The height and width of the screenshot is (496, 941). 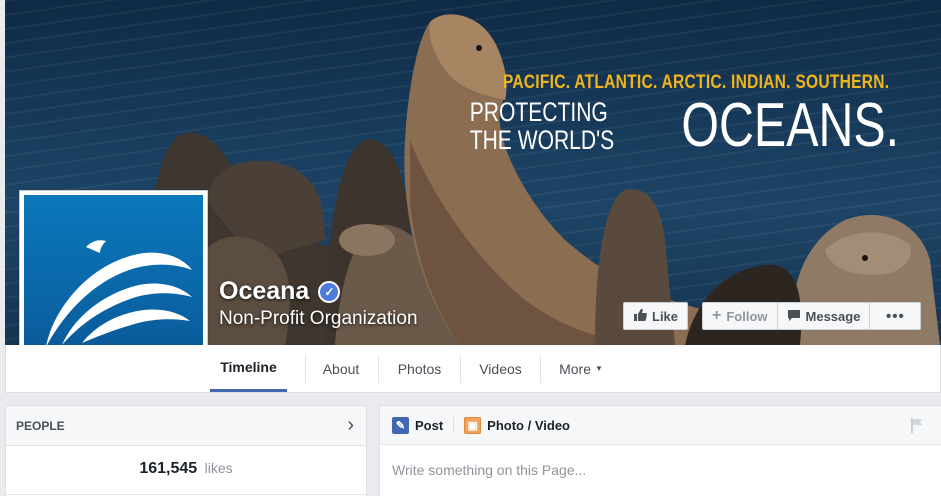 What do you see at coordinates (318, 319) in the screenshot?
I see `page-category: Non-Profit Organization` at bounding box center [318, 319].